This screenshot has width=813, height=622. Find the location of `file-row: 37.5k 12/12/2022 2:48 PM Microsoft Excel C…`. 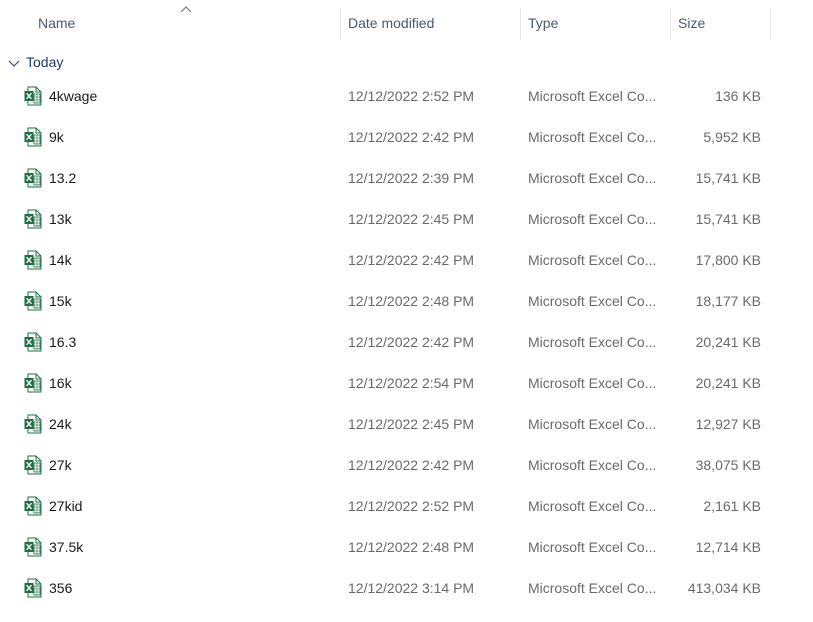

file-row: 37.5k 12/12/2022 2:48 PM Microsoft Excel C… is located at coordinates (406, 547).